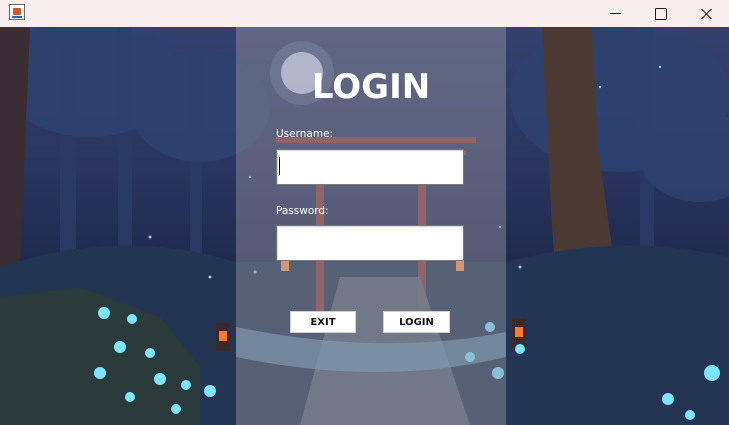  What do you see at coordinates (371, 87) in the screenshot?
I see `login-title: LOGIN` at bounding box center [371, 87].